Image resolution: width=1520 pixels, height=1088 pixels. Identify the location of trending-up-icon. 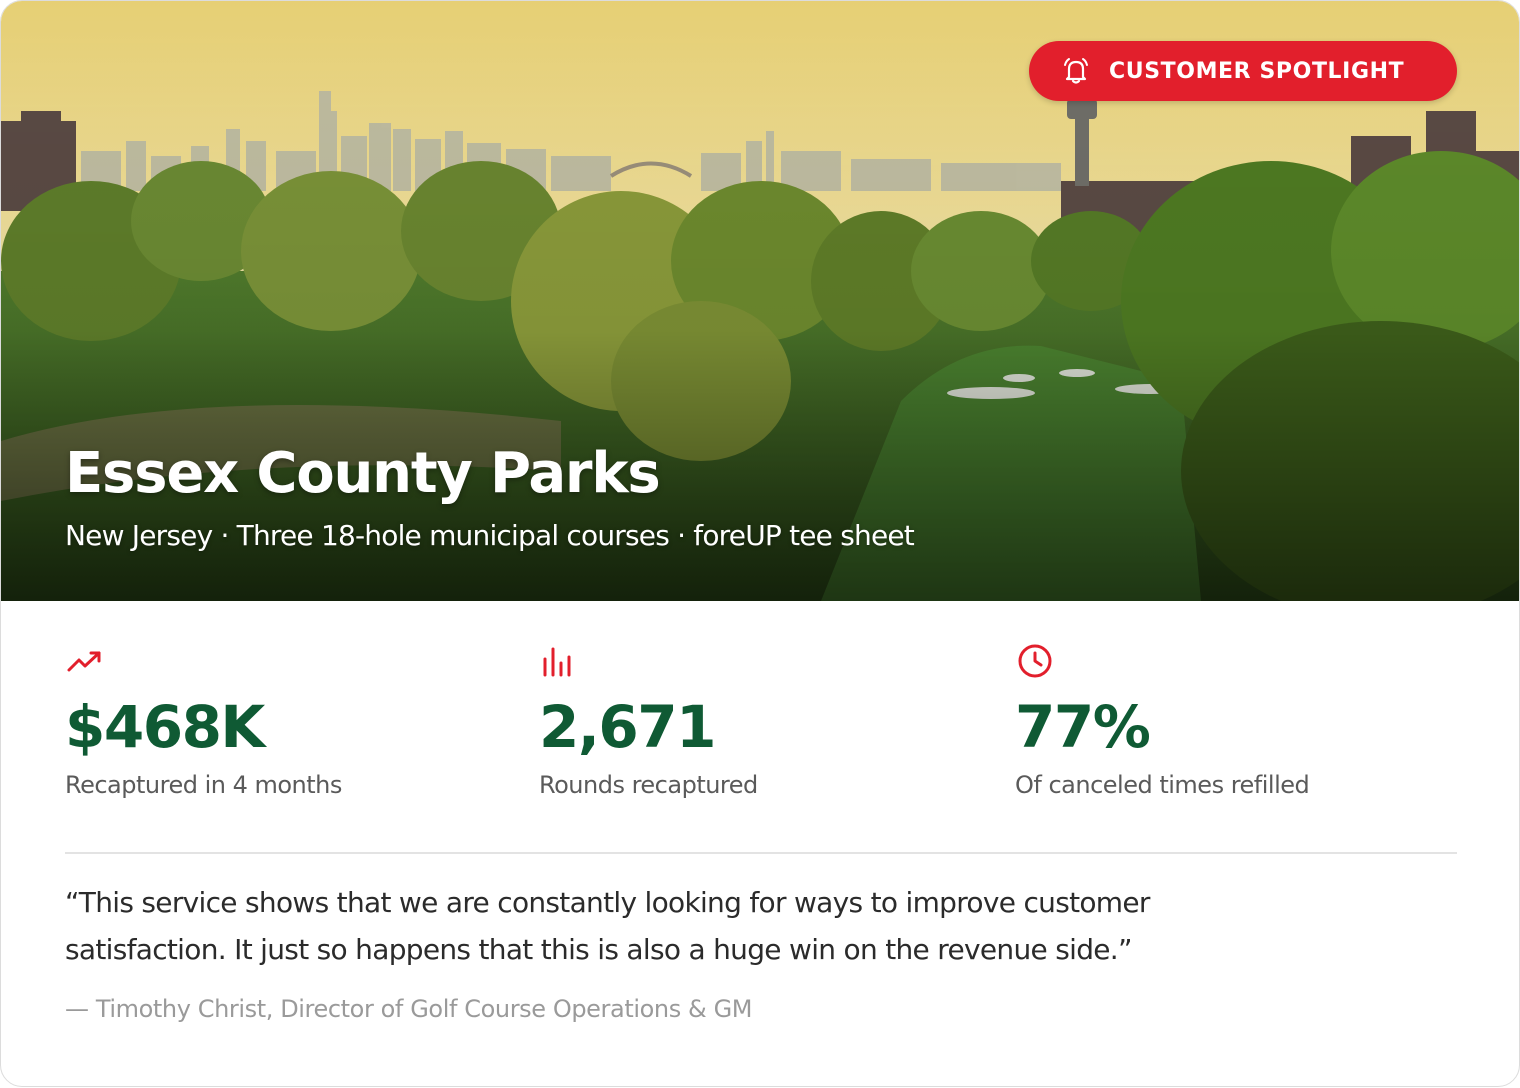
(84, 661).